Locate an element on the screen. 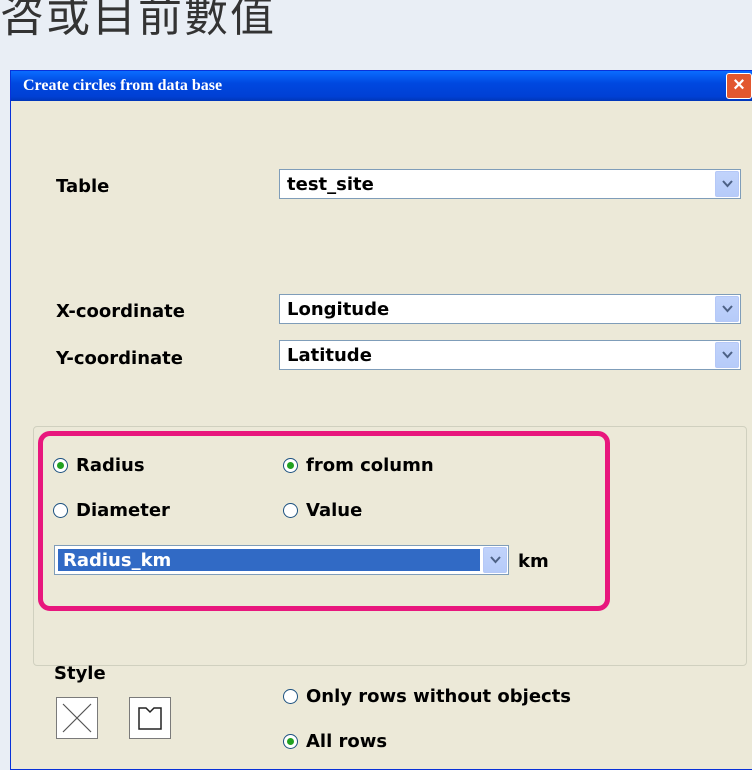 This screenshot has height=770, width=752. y-coordinate-label: Y-coordinate is located at coordinates (119, 358).